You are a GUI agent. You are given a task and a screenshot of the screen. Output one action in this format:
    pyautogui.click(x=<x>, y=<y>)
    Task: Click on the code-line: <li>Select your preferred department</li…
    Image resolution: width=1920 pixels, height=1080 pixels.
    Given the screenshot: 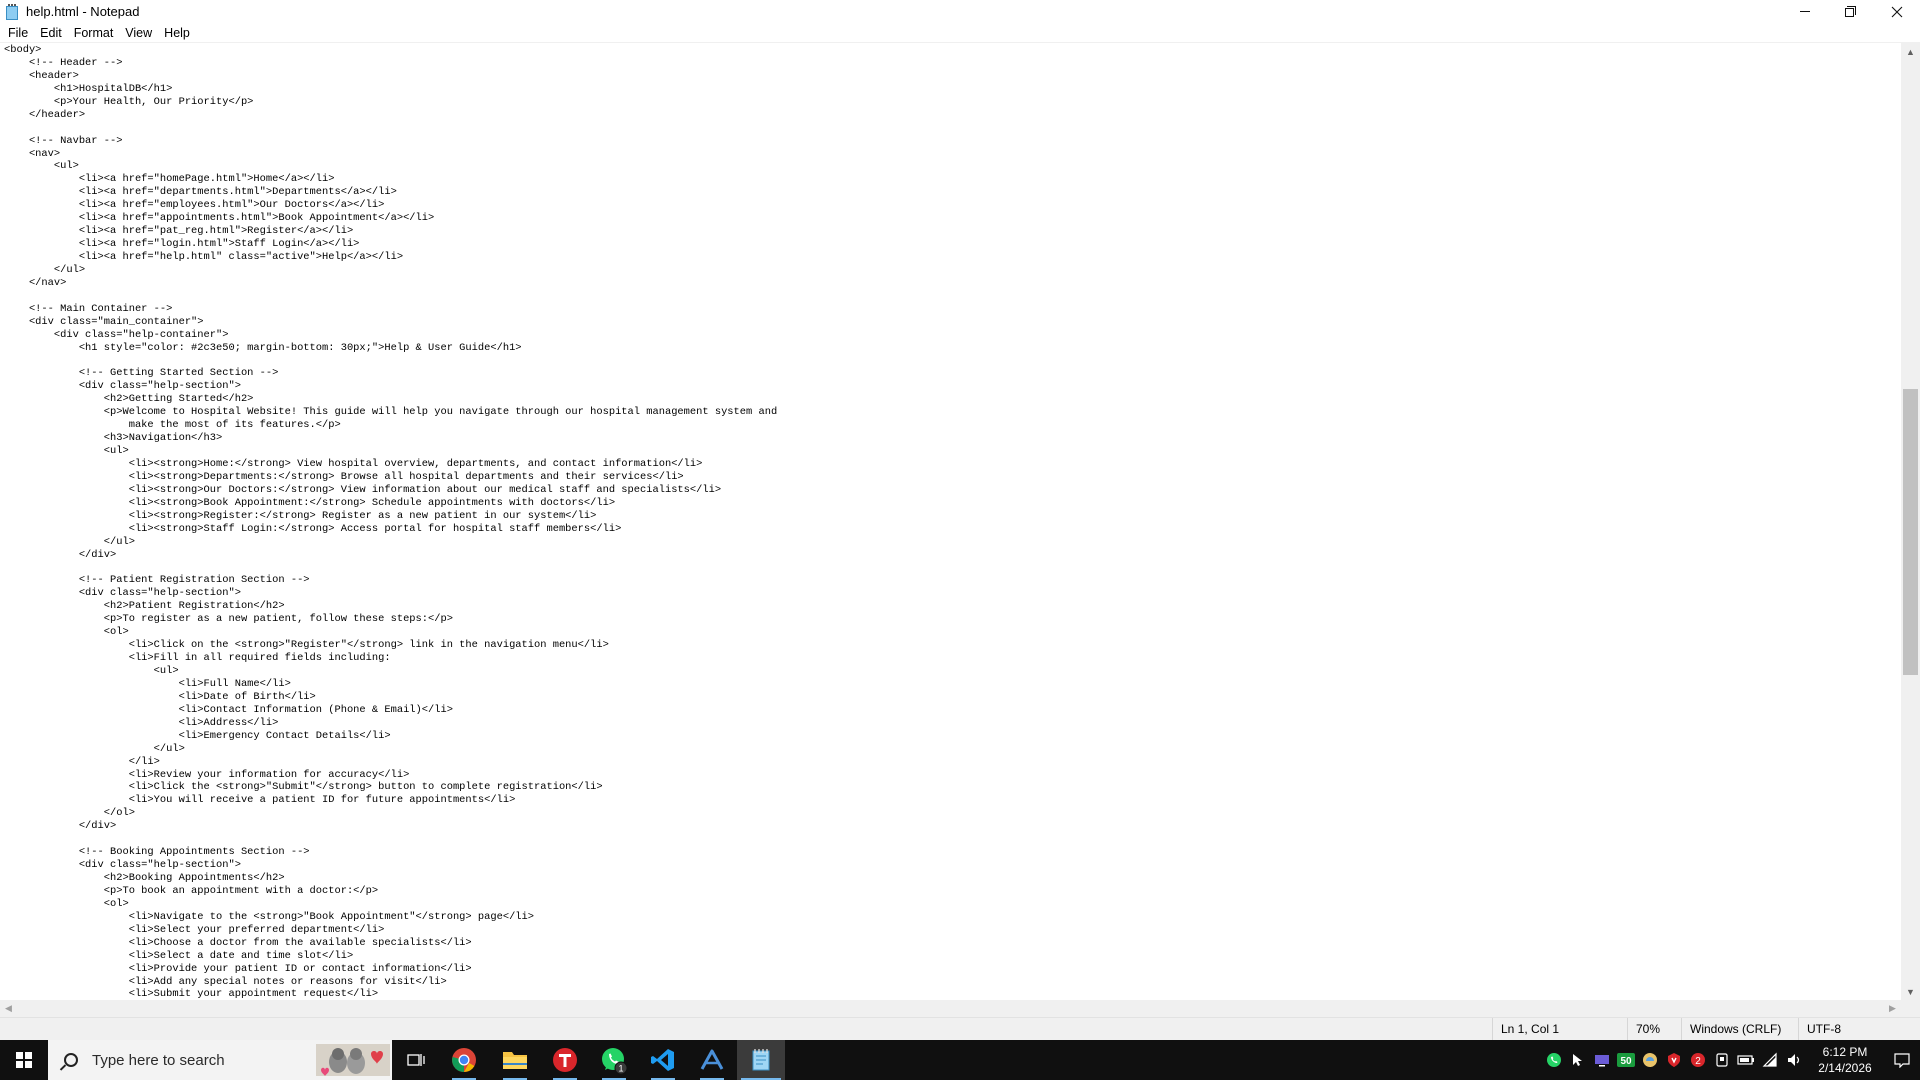 What is the action you would take?
    pyautogui.click(x=194, y=929)
    